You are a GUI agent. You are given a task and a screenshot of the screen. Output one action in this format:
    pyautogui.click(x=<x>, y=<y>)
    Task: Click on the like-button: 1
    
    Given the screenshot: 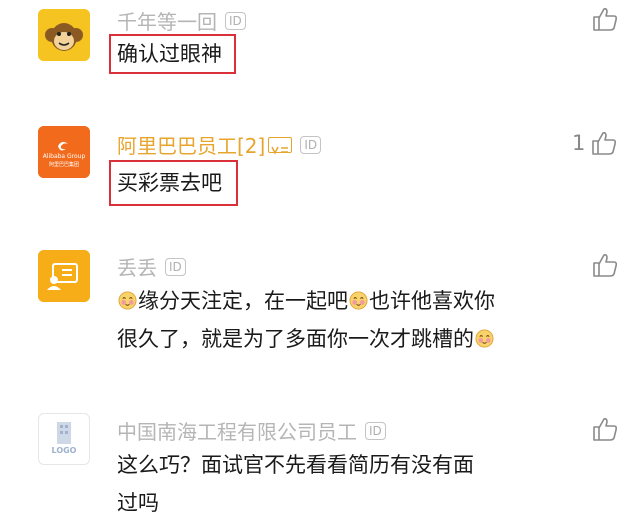 What is the action you would take?
    pyautogui.click(x=594, y=143)
    